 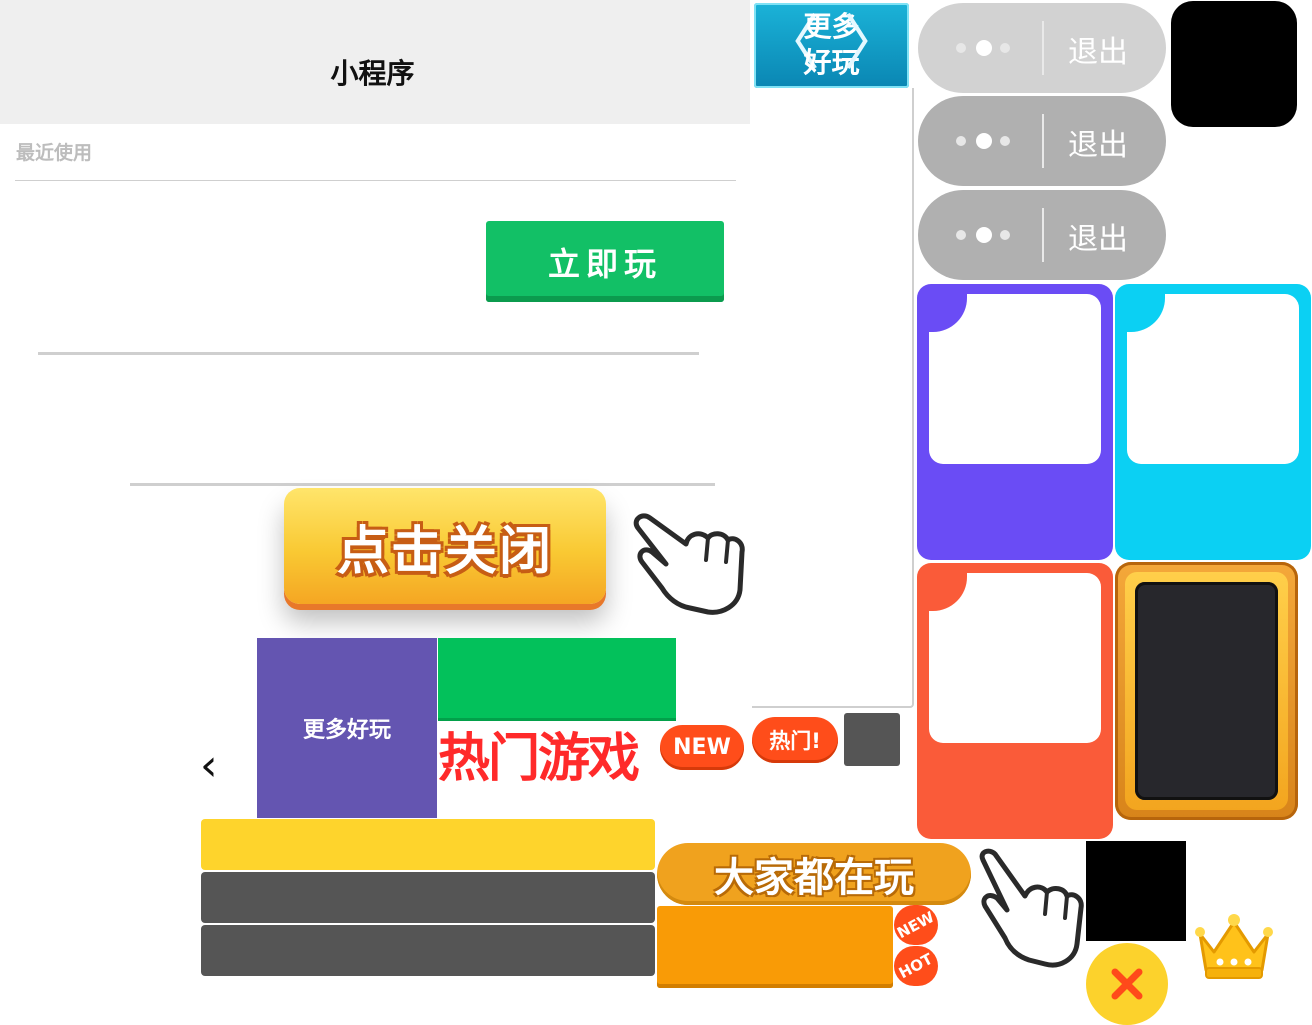 What do you see at coordinates (916, 925) in the screenshot?
I see `new-tag: NEW` at bounding box center [916, 925].